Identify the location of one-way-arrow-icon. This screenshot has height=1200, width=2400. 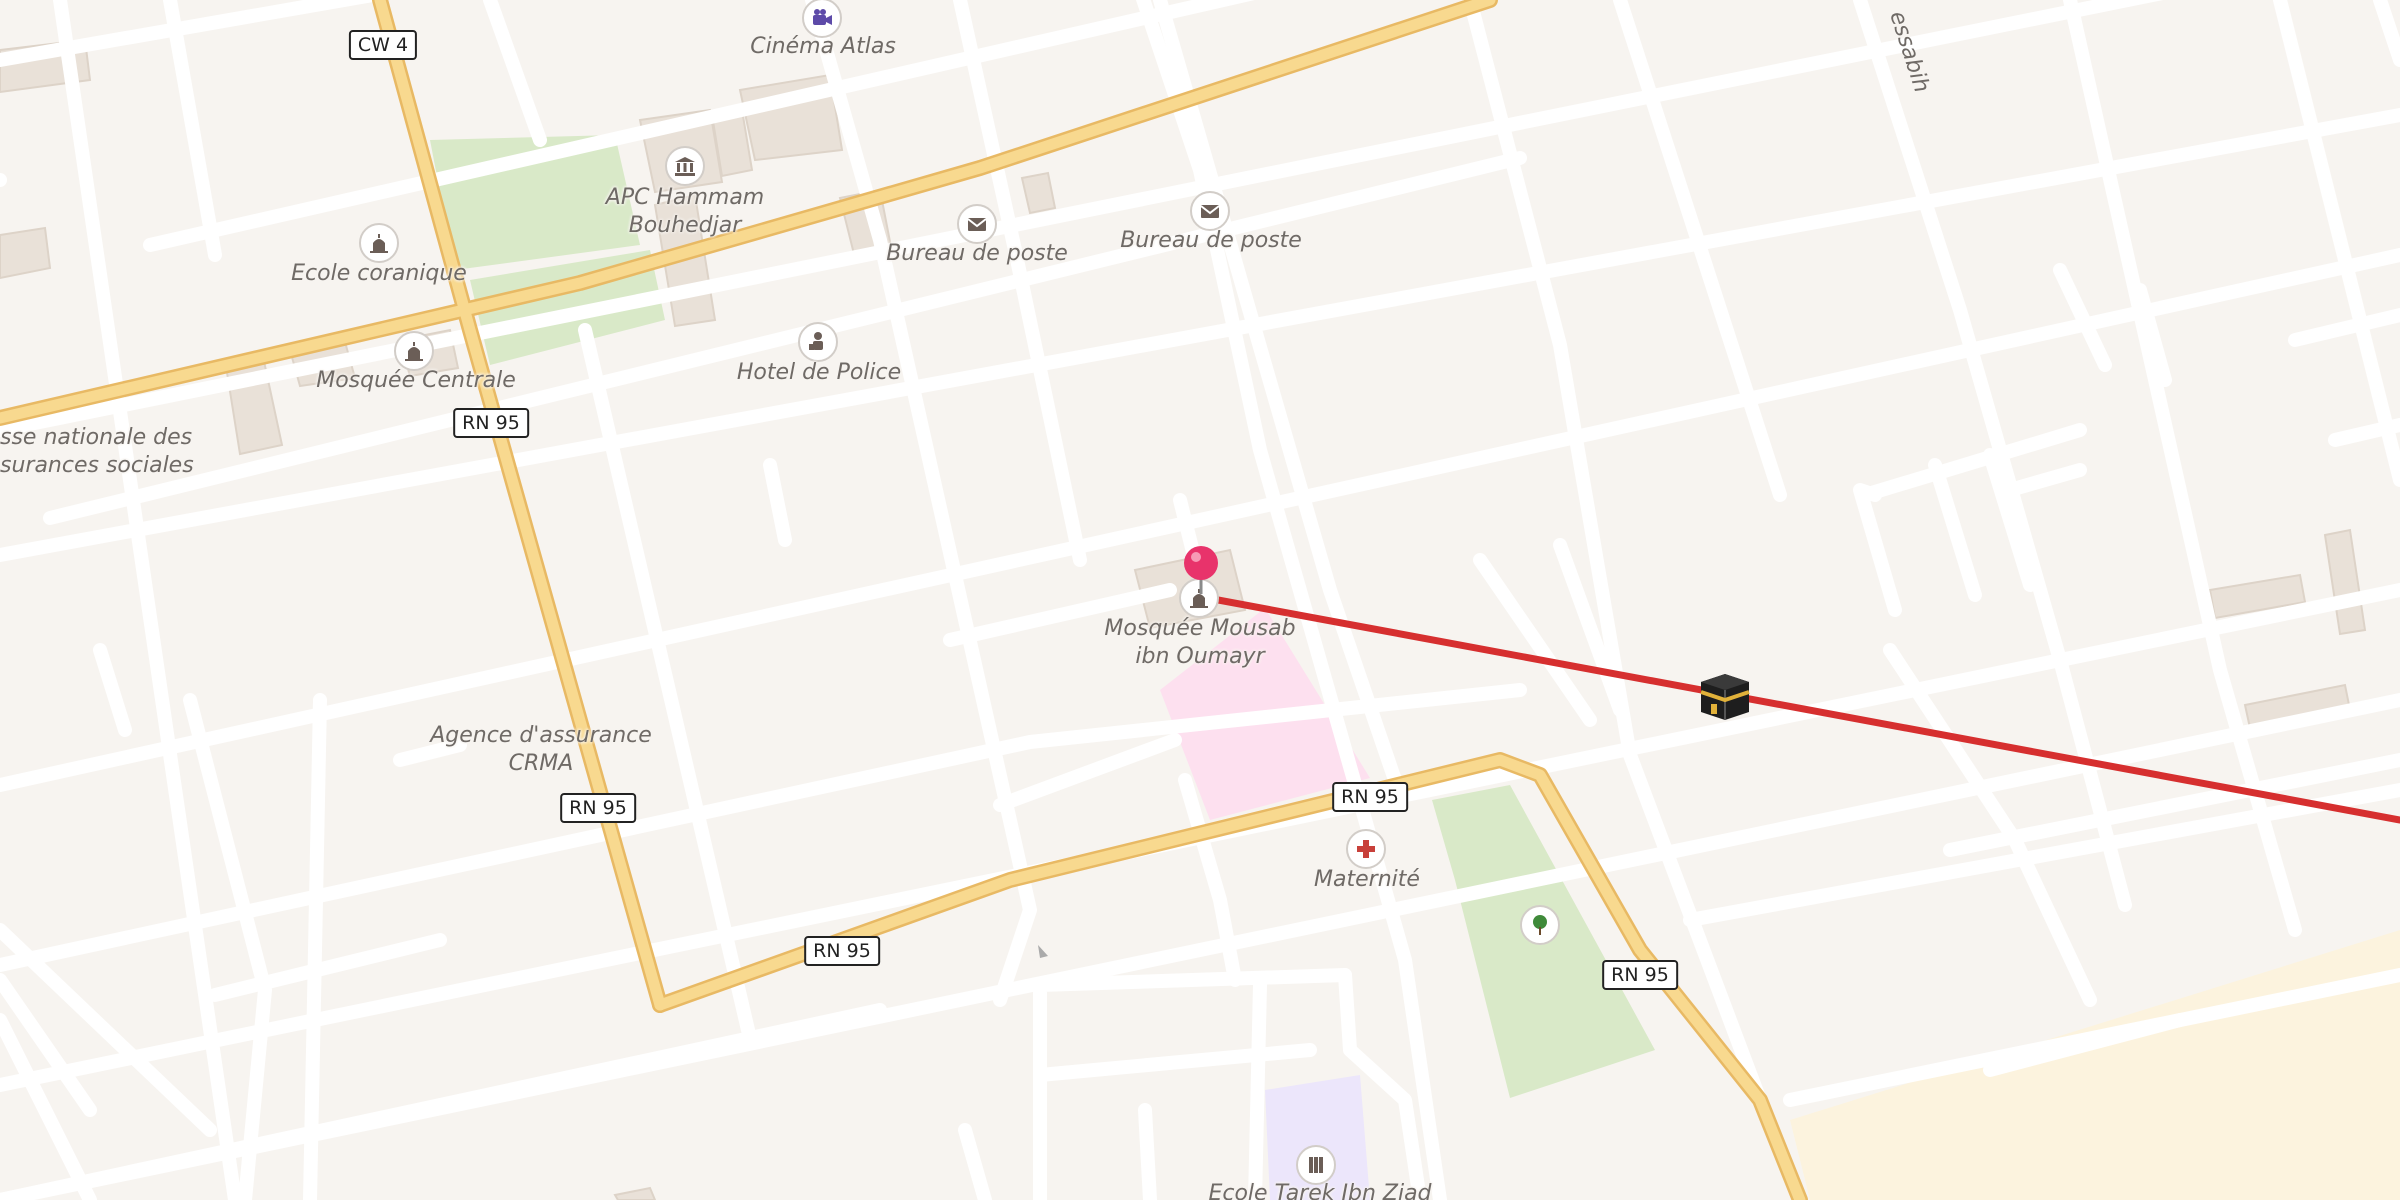
(1043, 951).